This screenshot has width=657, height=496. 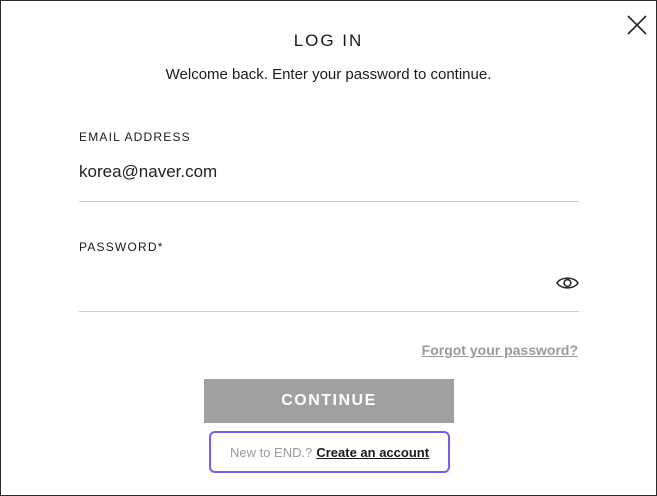 I want to click on forgot-password-link: Forgot your password?, so click(x=500, y=350).